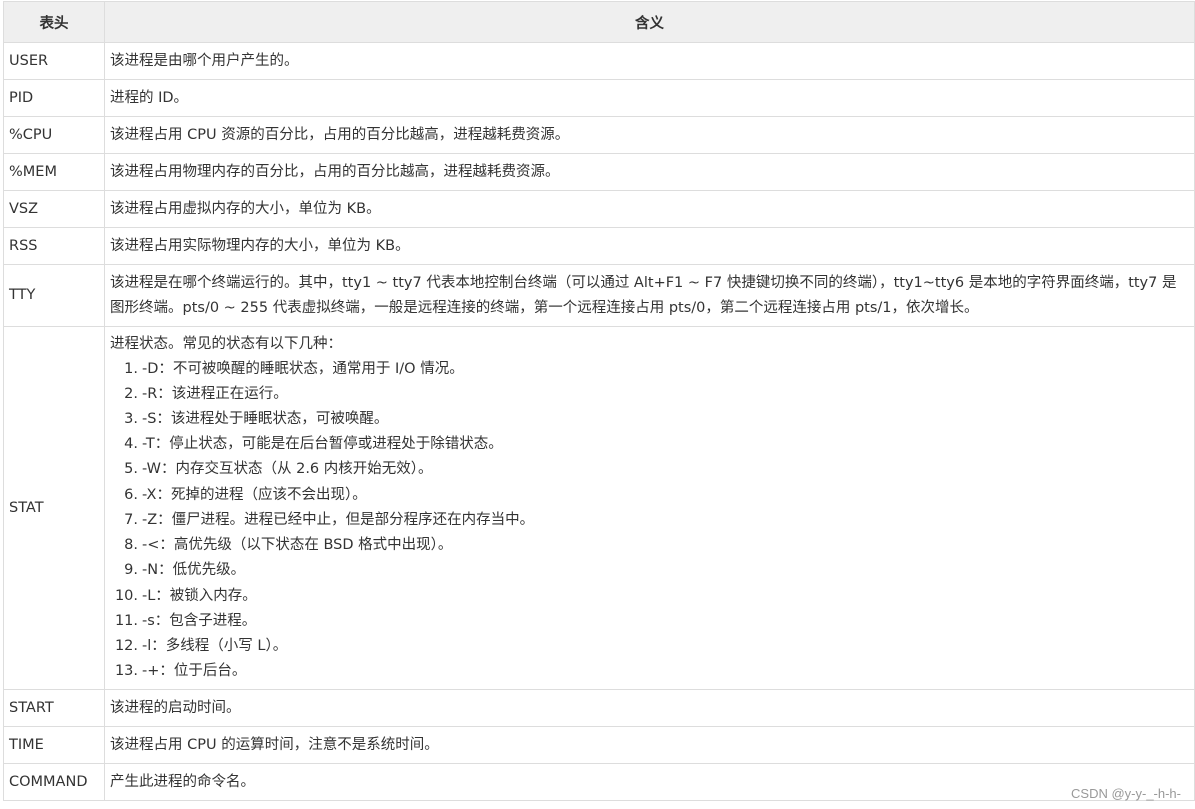  What do you see at coordinates (131, 545) in the screenshot?
I see `list-number: 8.` at bounding box center [131, 545].